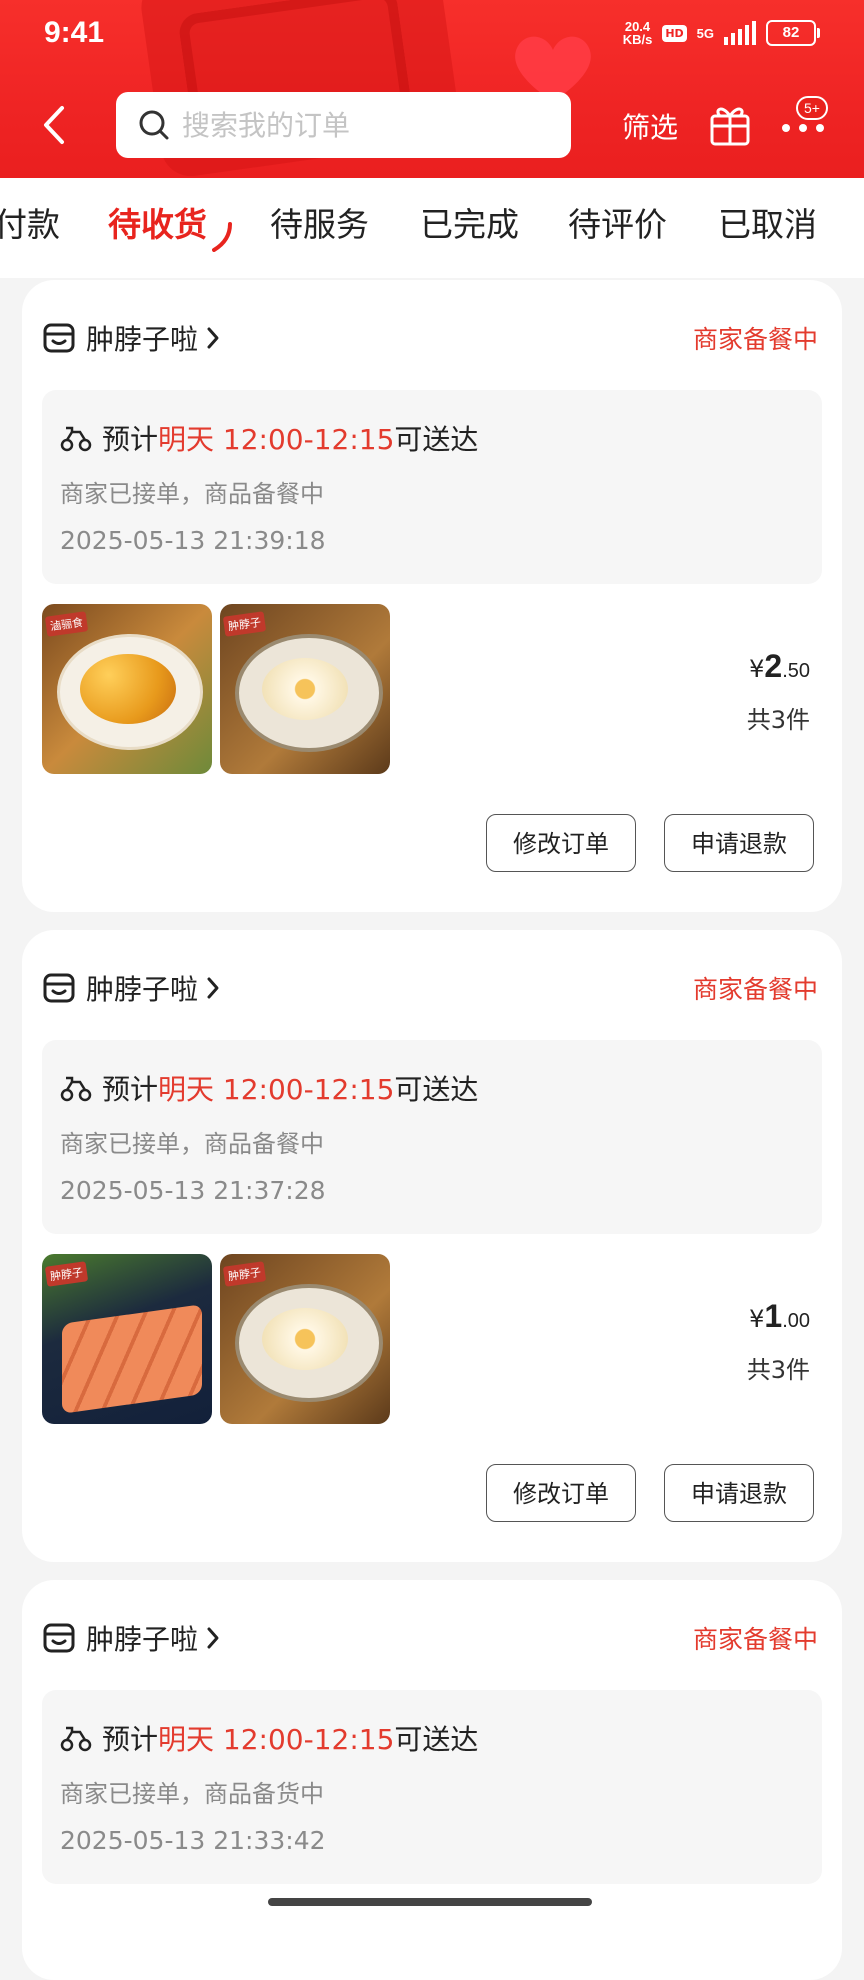 This screenshot has width=864, height=1980. I want to click on search-bar, so click(343, 125).